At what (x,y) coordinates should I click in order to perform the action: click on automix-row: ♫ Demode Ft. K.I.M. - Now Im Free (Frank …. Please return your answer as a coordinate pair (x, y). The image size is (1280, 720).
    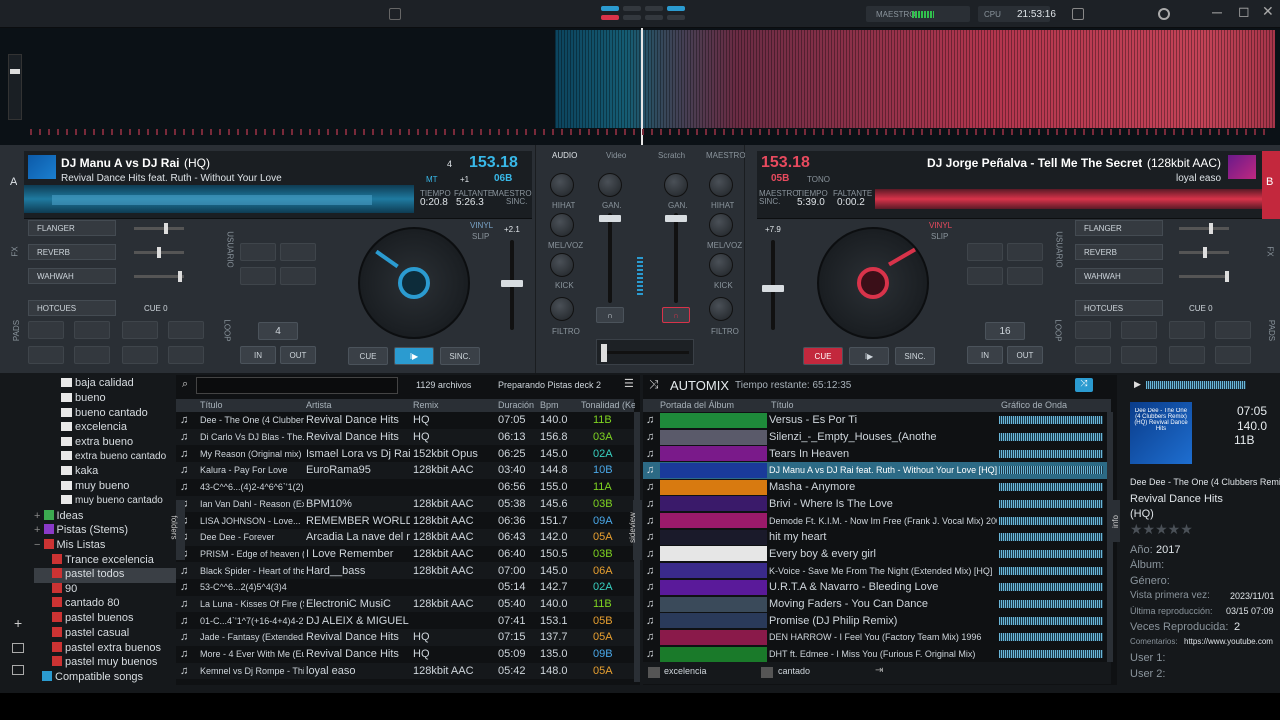
    Looking at the image, I should click on (877, 520).